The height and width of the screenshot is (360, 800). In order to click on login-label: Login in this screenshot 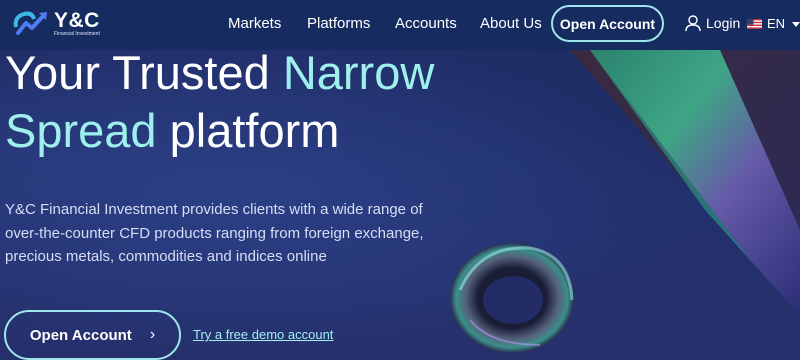, I will do `click(723, 23)`.